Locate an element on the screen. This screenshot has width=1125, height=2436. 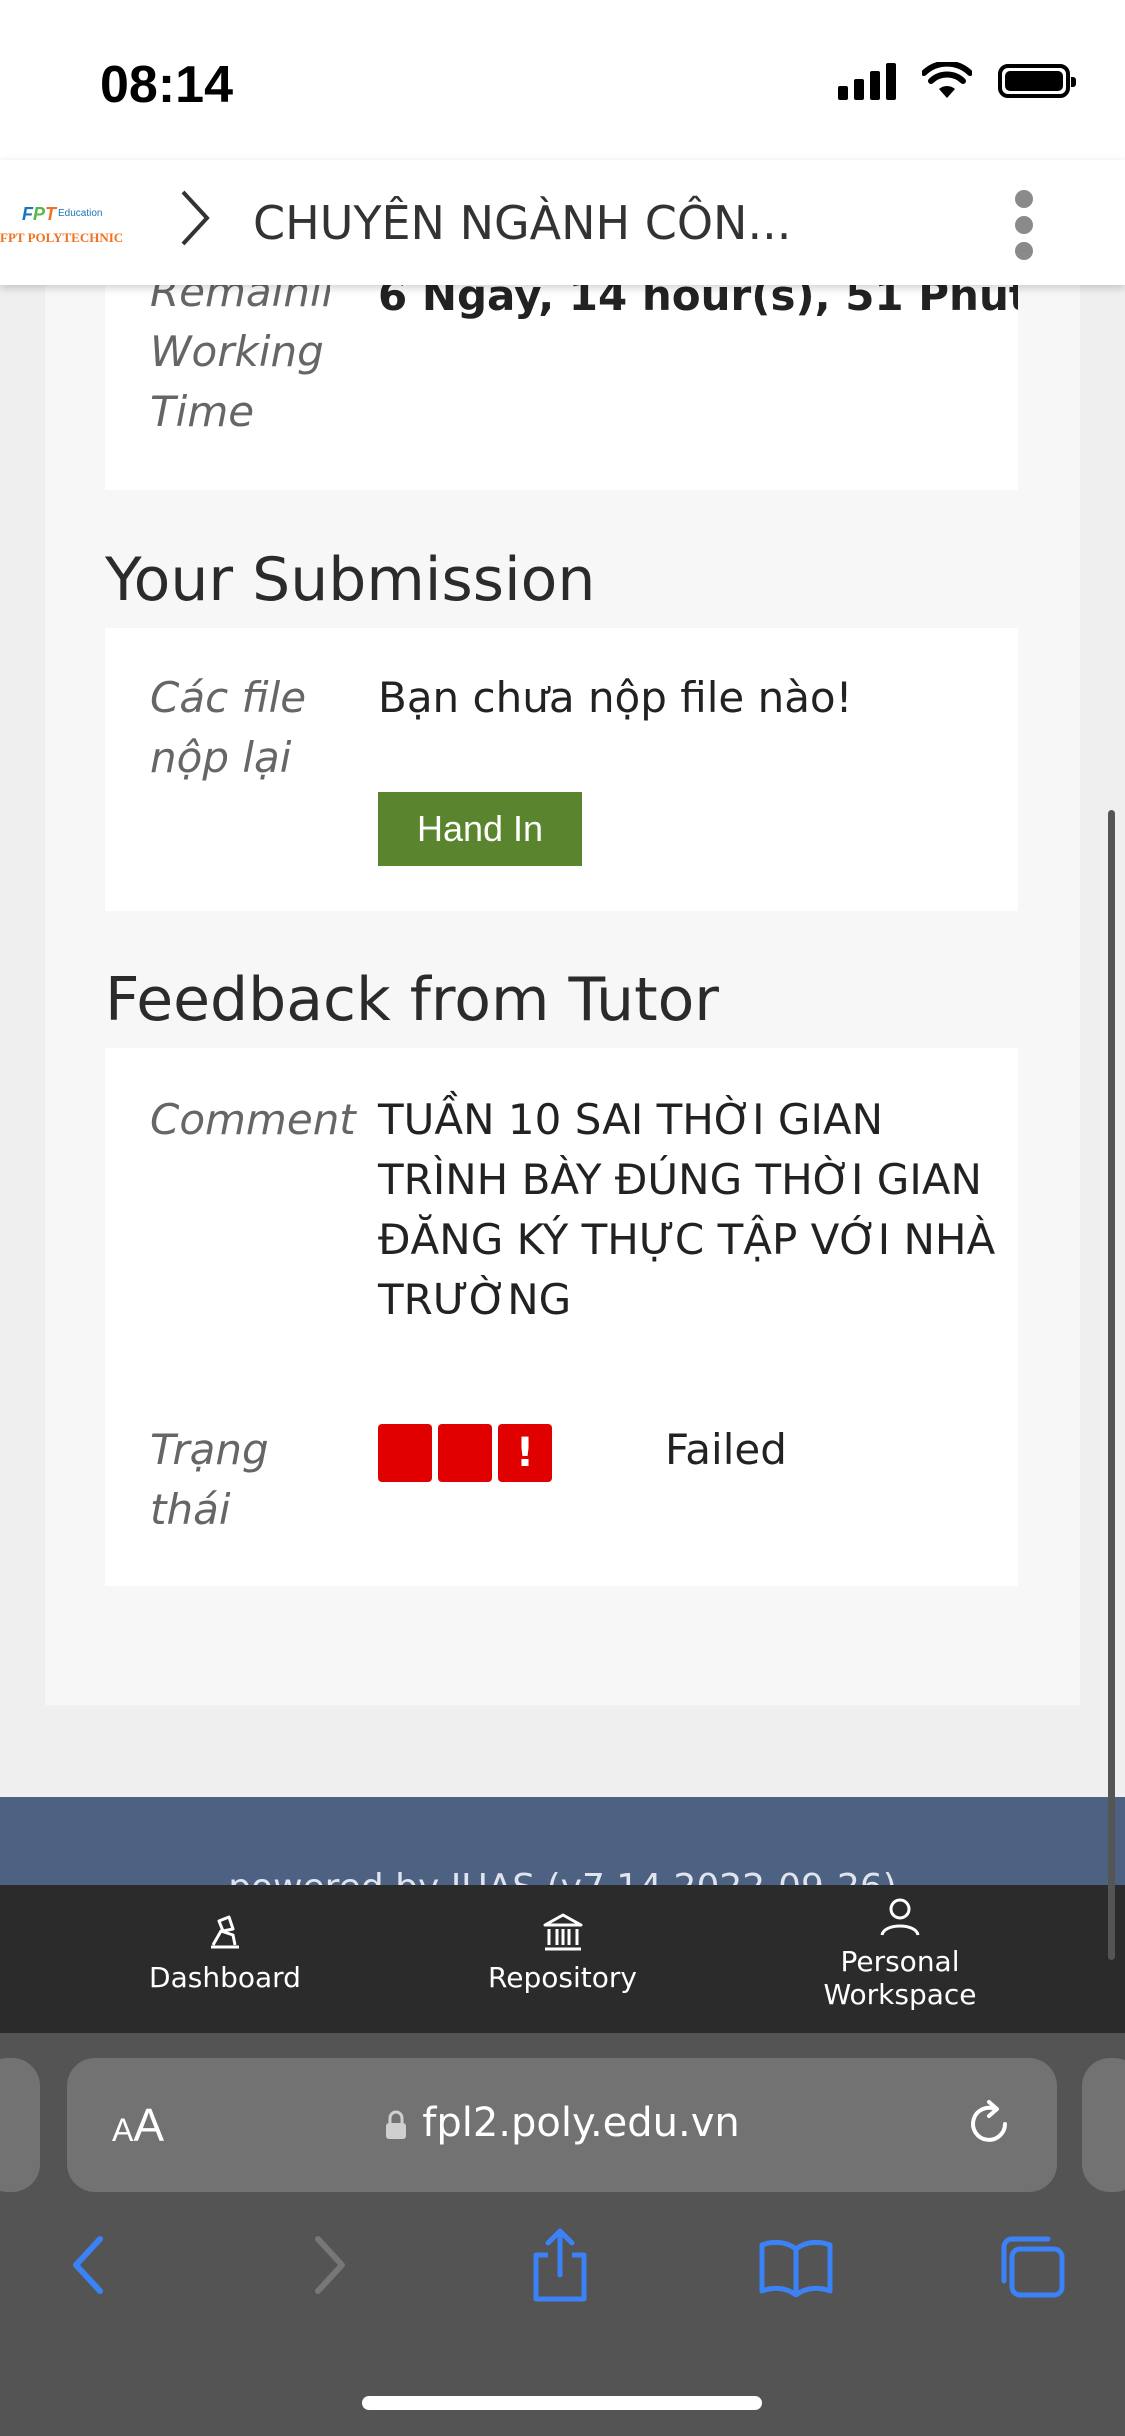
hand-in-button: Hand In is located at coordinates (480, 829).